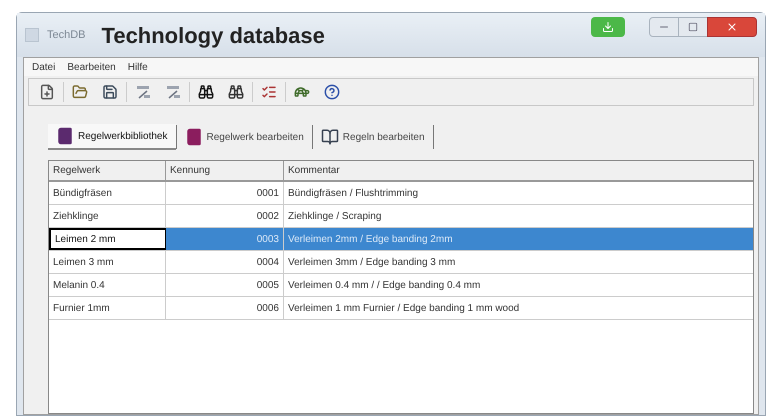  Describe the element at coordinates (91, 67) in the screenshot. I see `menu-item: Bearbeiten` at that location.